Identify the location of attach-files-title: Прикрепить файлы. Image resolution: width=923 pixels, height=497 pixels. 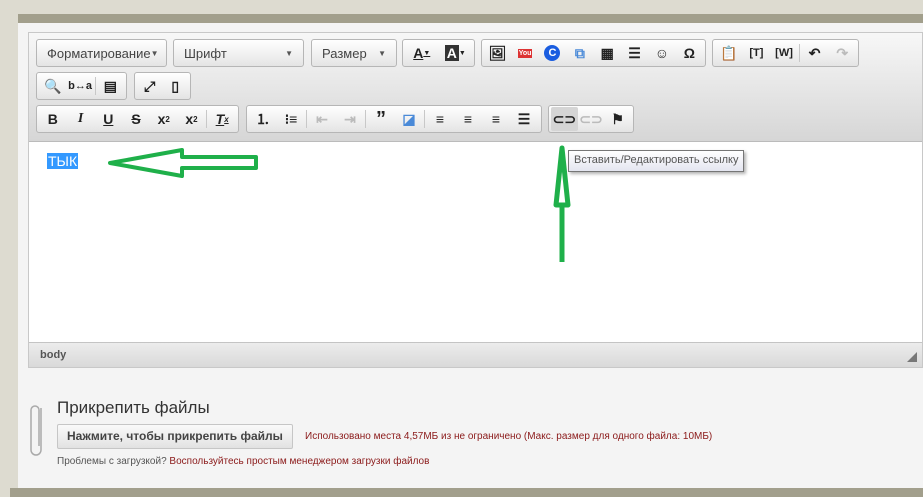
(133, 407).